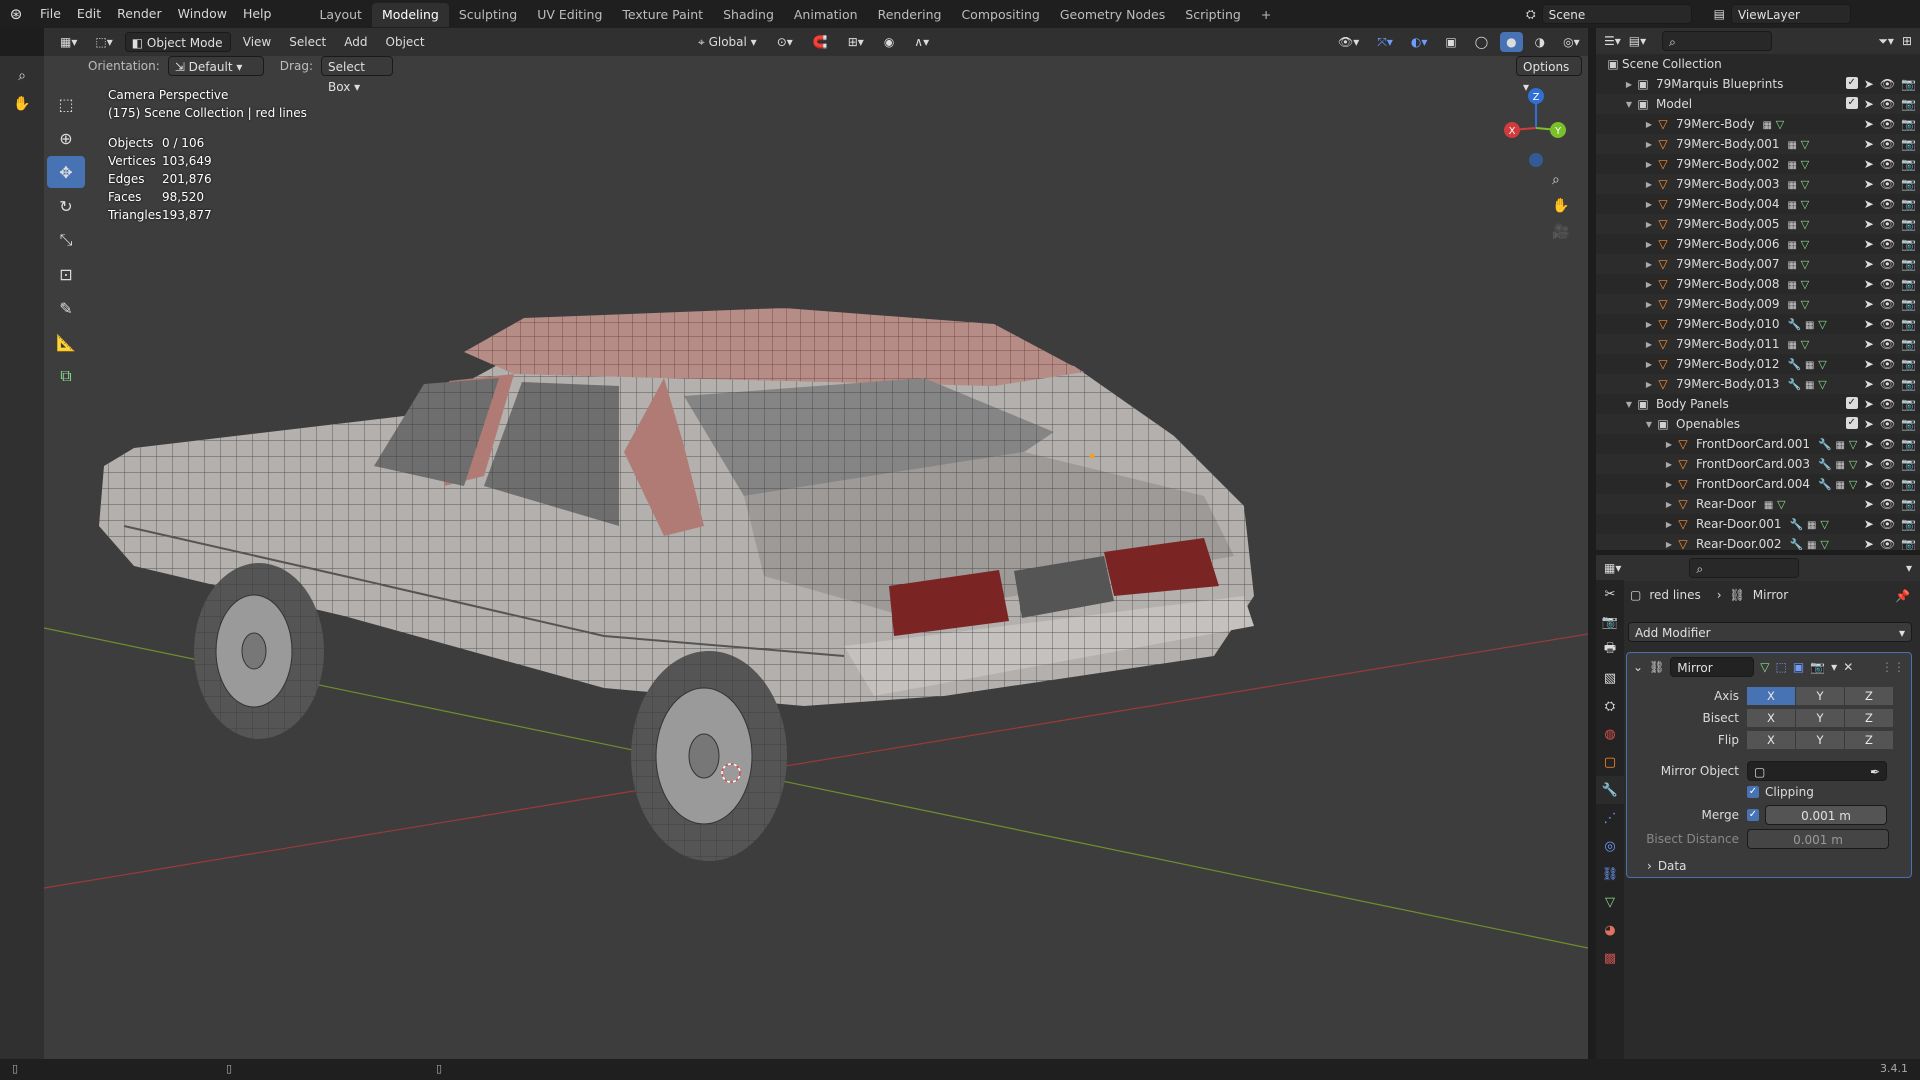  Describe the element at coordinates (405, 42) in the screenshot. I see `menu-object: Object` at that location.